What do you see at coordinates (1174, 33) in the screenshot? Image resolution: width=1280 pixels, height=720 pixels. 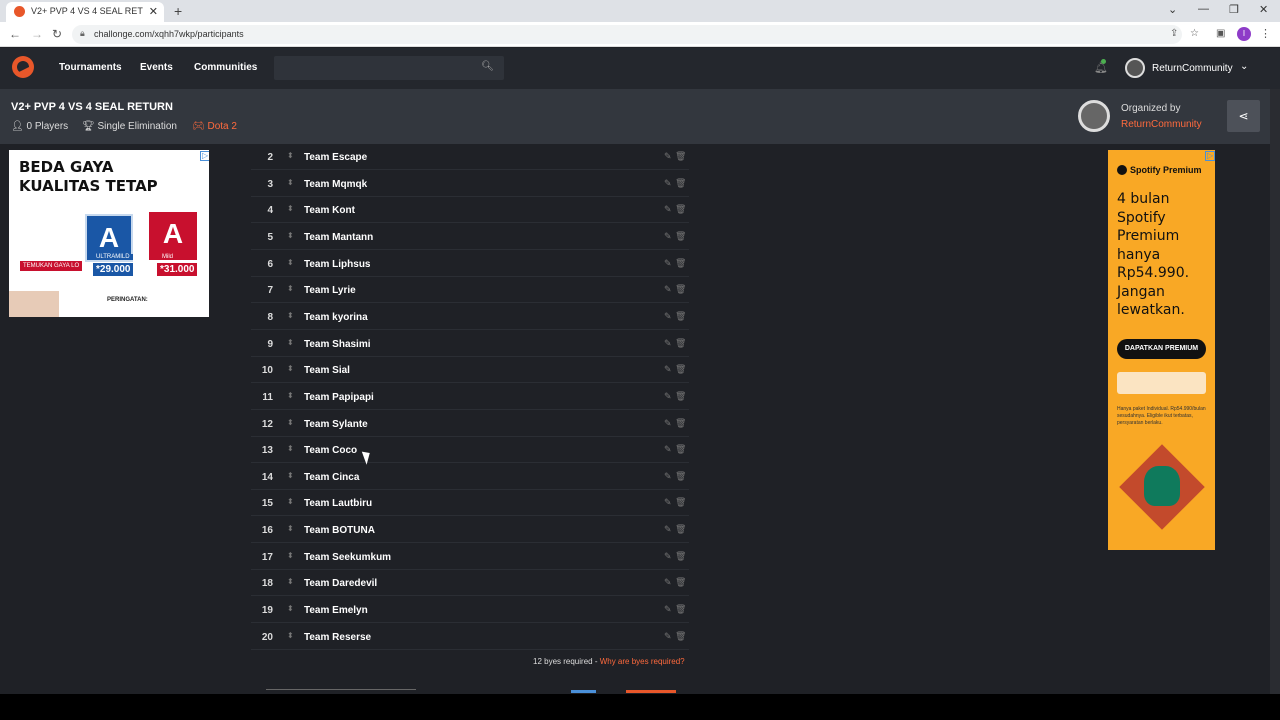 I see `share-page-icon: ⇪` at bounding box center [1174, 33].